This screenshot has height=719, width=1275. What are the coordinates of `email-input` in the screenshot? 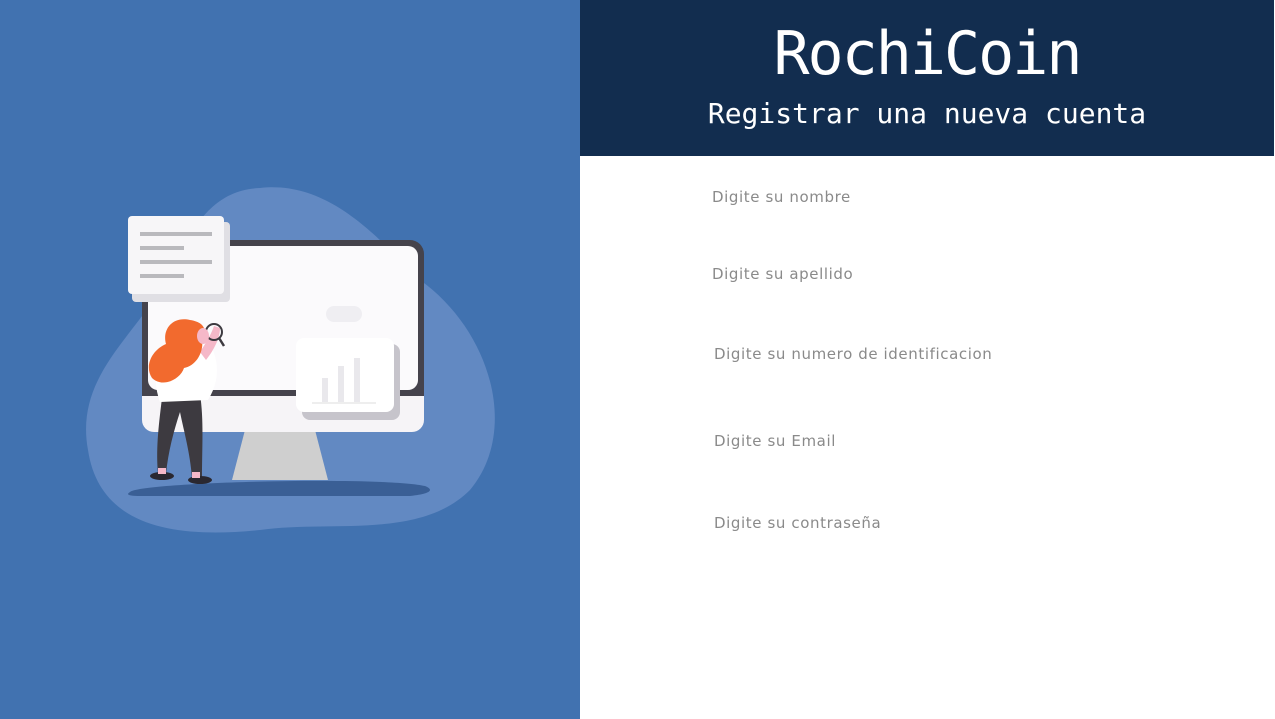 It's located at (934, 441).